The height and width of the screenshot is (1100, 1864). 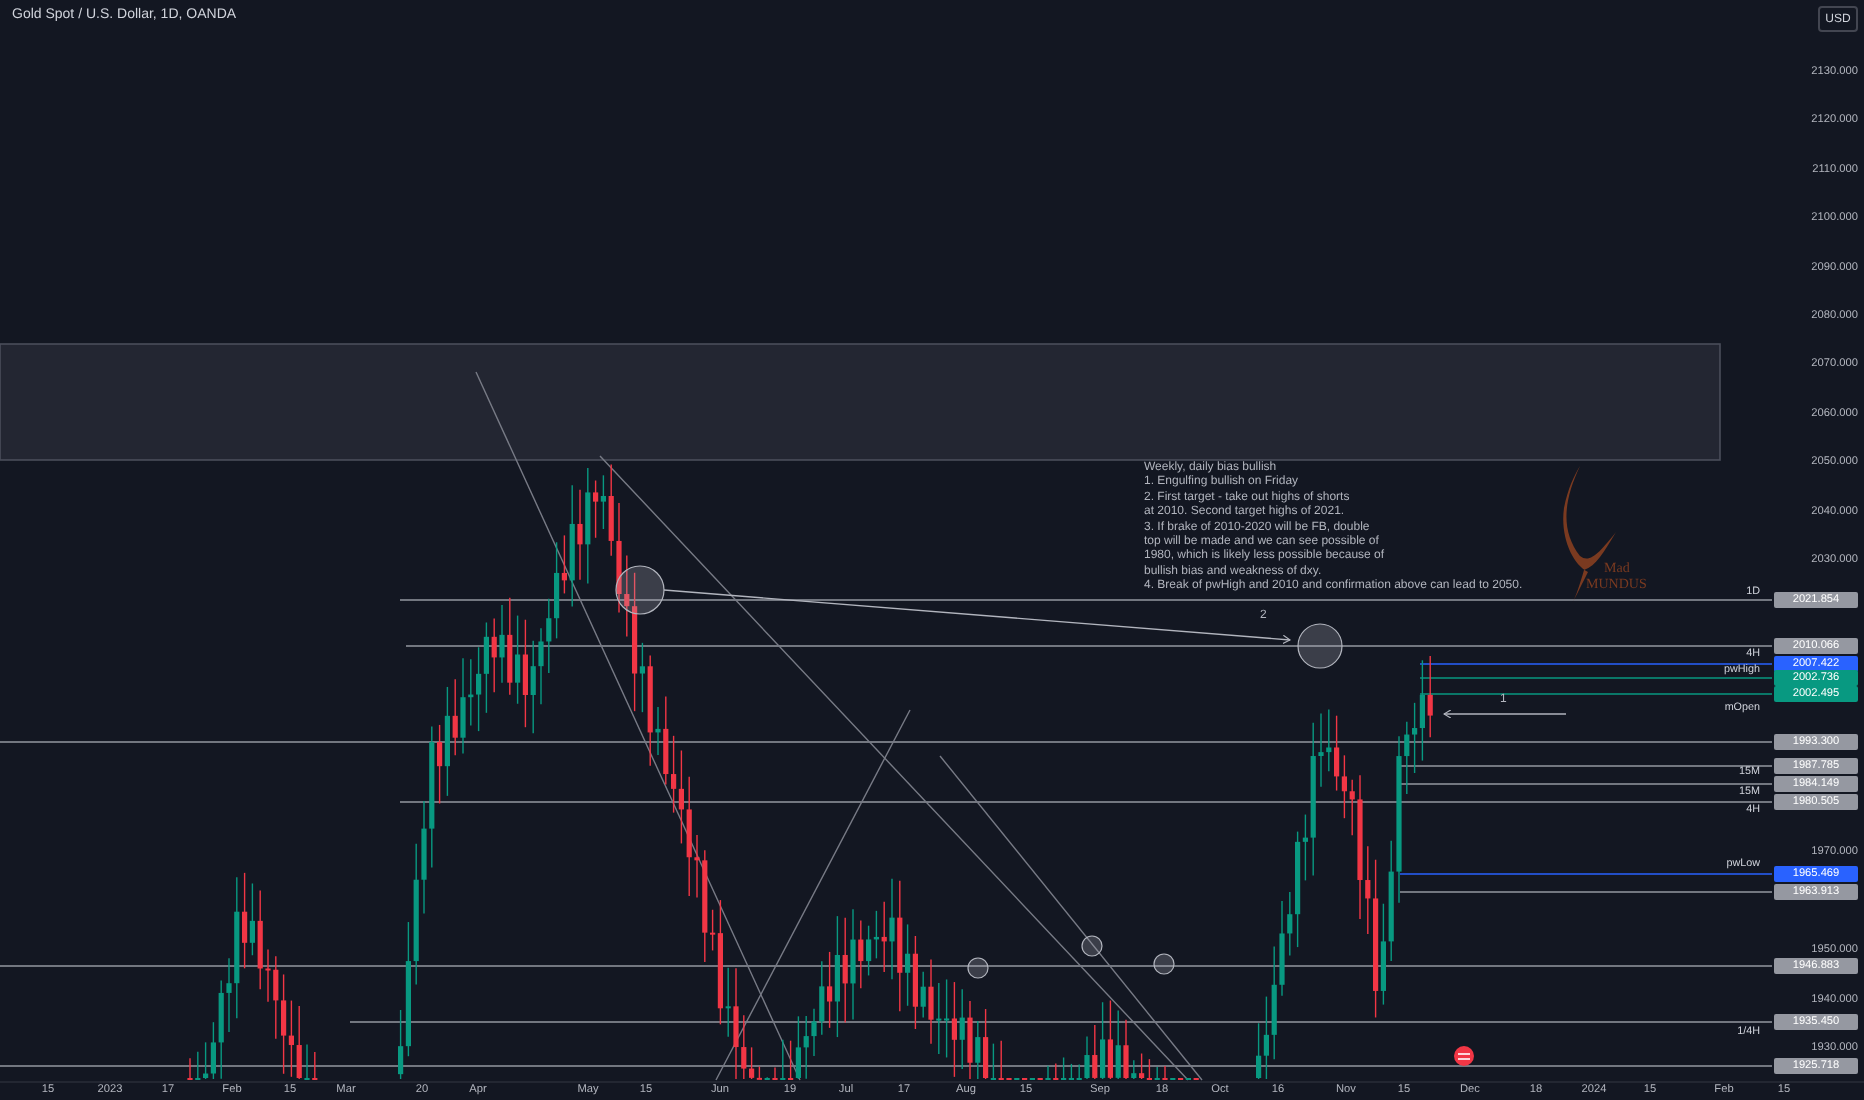 I want to click on event-icon, so click(x=1464, y=1056).